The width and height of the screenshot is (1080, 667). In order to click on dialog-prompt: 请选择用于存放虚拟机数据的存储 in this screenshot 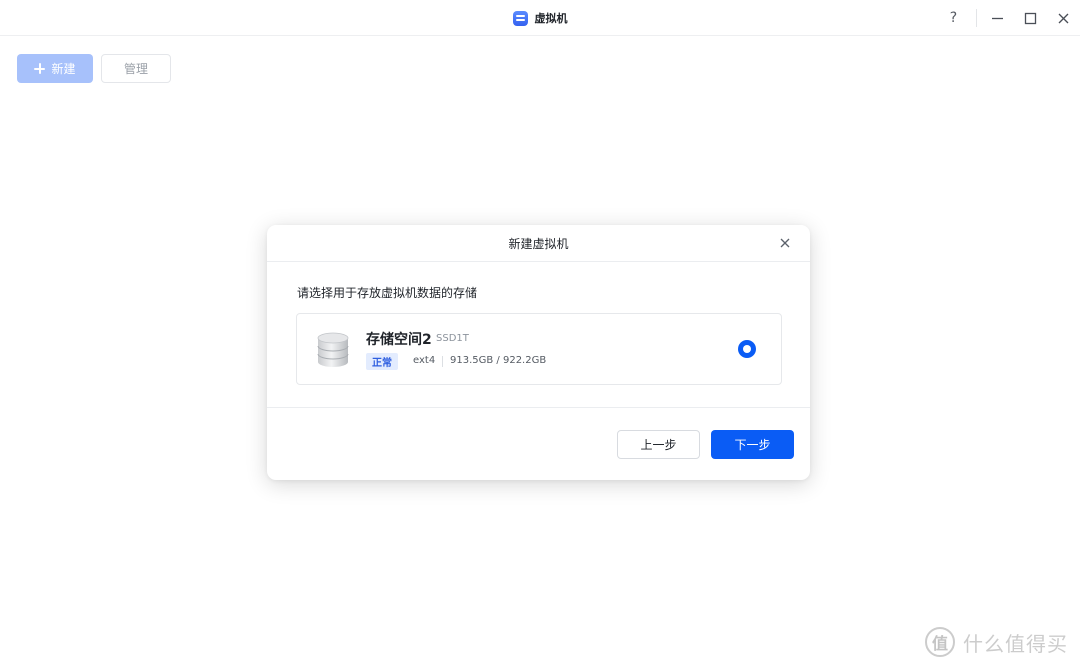, I will do `click(387, 293)`.